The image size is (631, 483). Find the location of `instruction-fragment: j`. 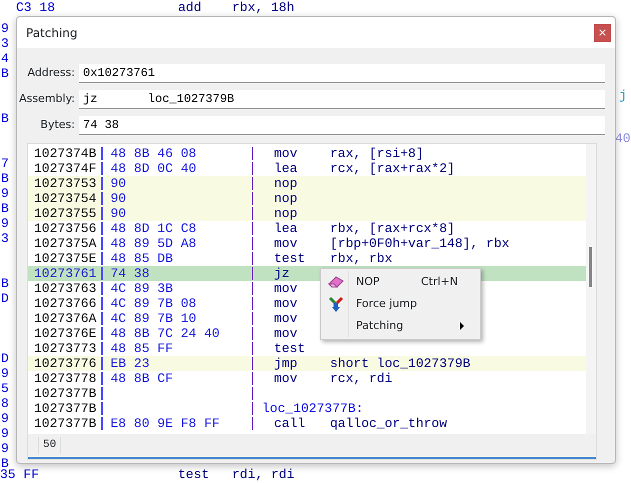

instruction-fragment: j is located at coordinates (623, 95).